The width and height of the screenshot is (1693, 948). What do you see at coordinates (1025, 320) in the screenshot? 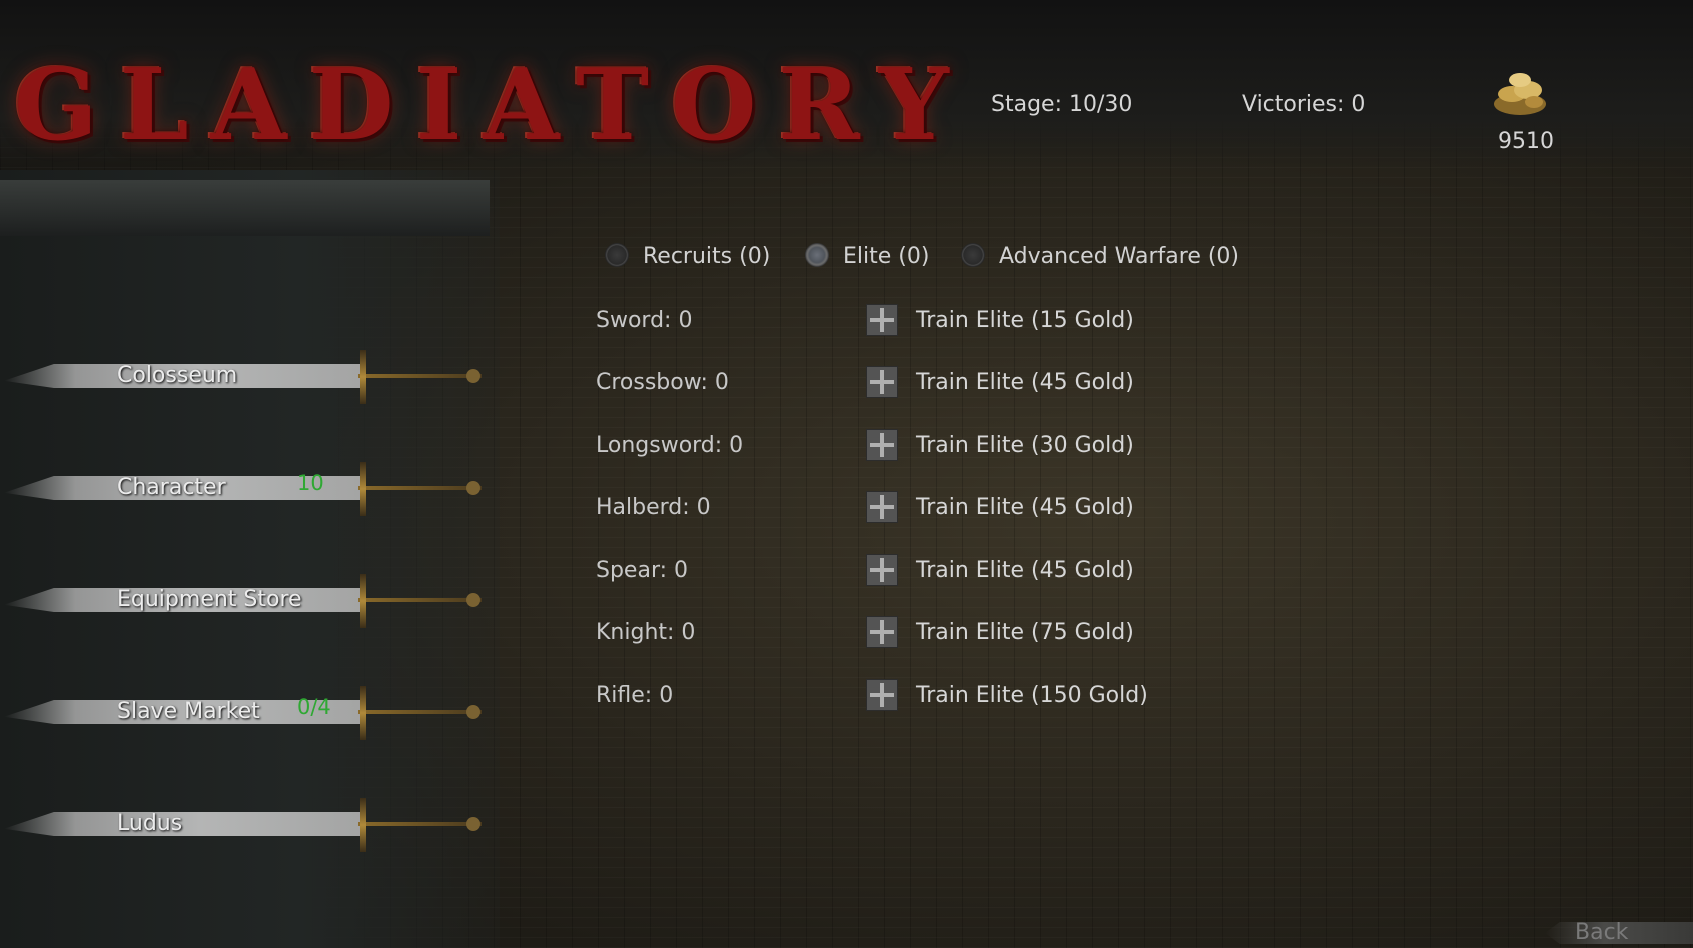
I see `train-button: Train Elite (15 Gold)` at bounding box center [1025, 320].